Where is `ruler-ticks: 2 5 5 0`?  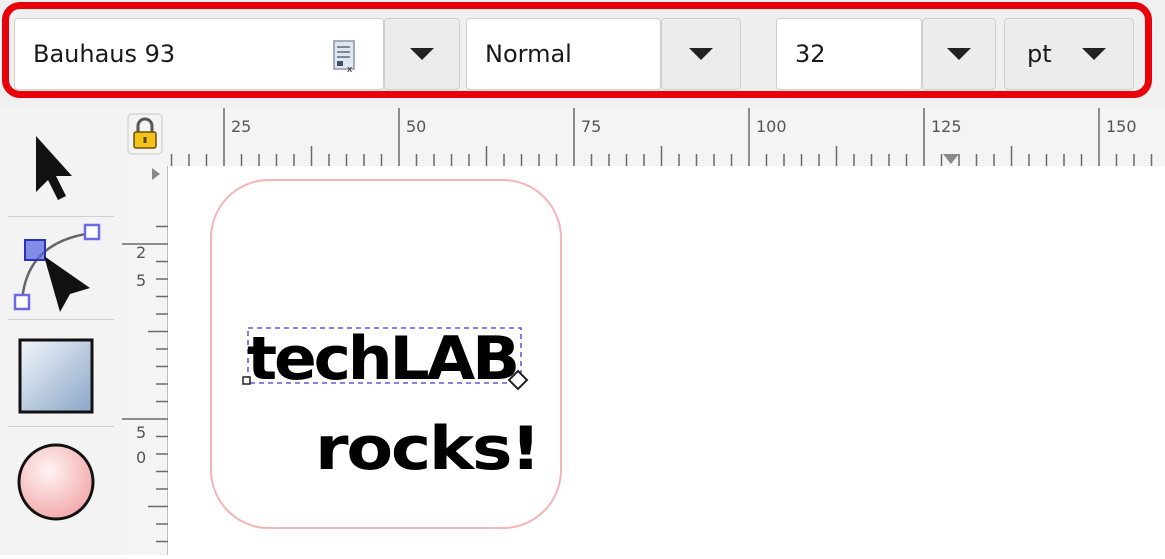 ruler-ticks: 2 5 5 0 is located at coordinates (145, 355).